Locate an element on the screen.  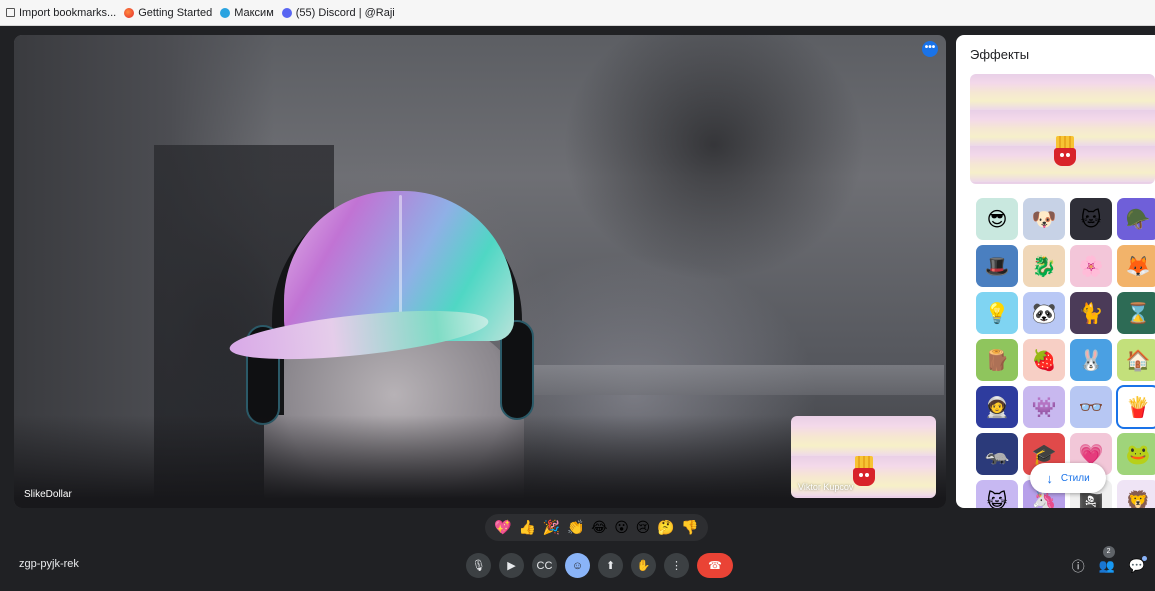
mic-icon: 🎙 is located at coordinates (478, 566).